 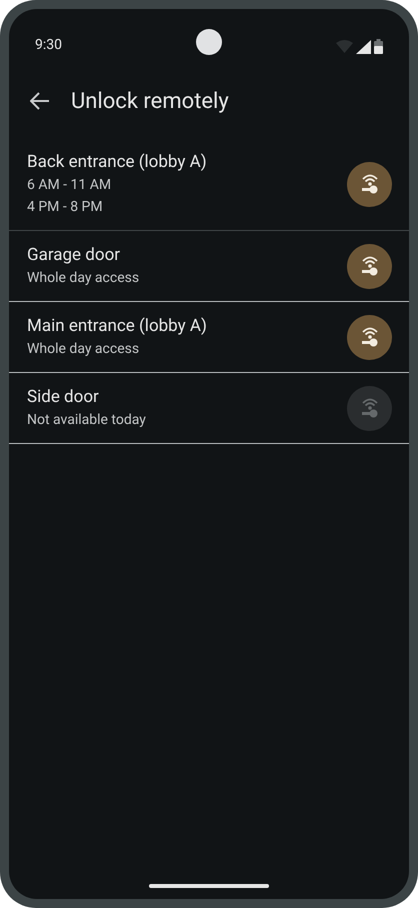 What do you see at coordinates (209, 337) in the screenshot?
I see `door-row: Main entrance (lobby A) Whole day access` at bounding box center [209, 337].